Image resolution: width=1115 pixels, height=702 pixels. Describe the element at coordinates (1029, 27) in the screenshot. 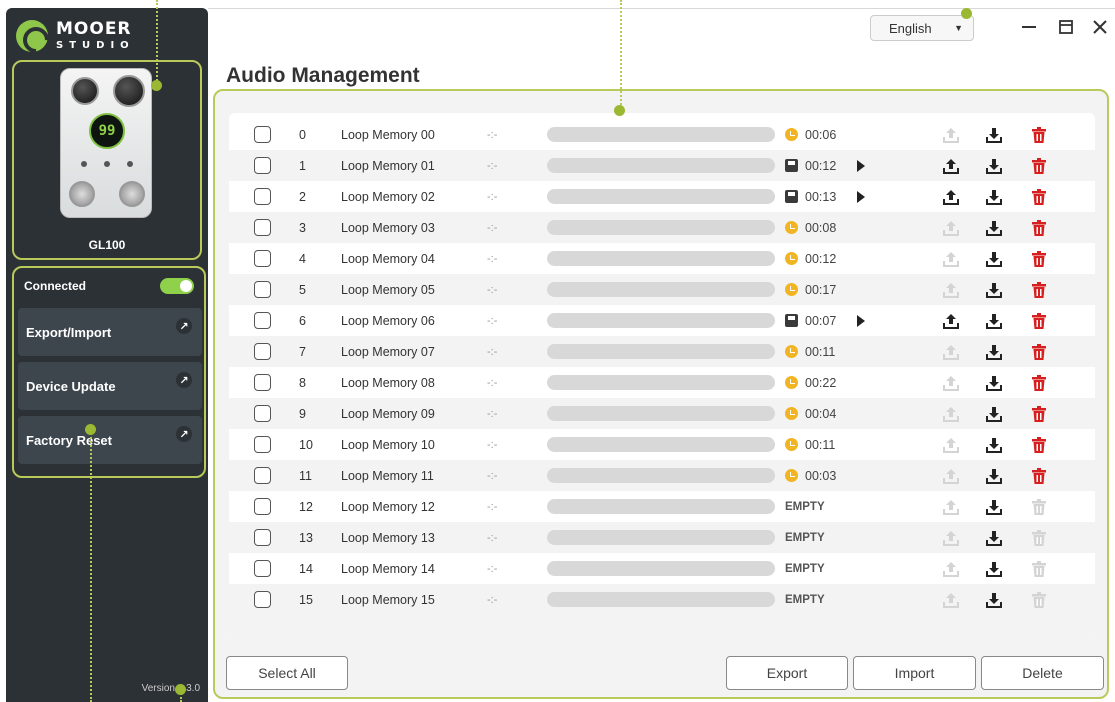

I see `minimize-button` at that location.